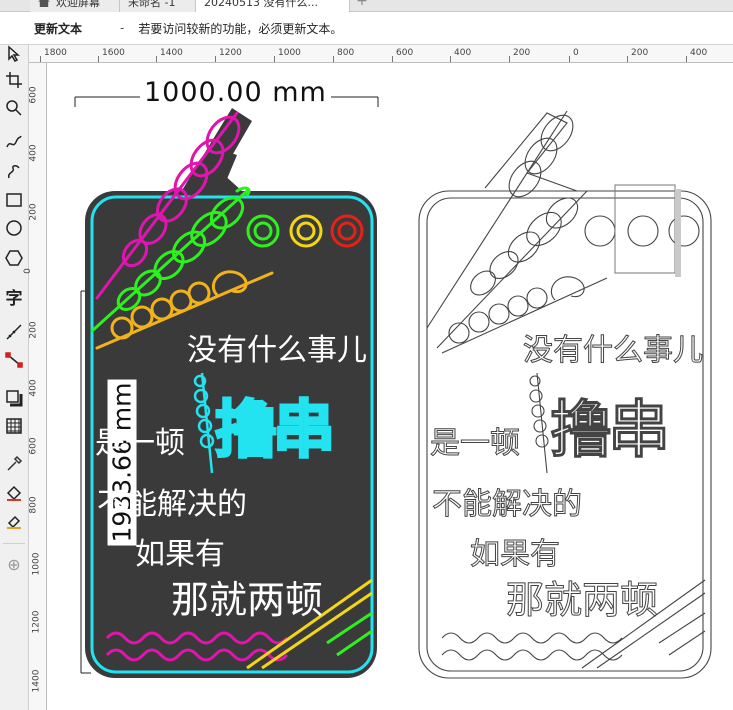 The image size is (733, 710). Describe the element at coordinates (14, 258) in the screenshot. I see `polygon-tool-icon` at that location.